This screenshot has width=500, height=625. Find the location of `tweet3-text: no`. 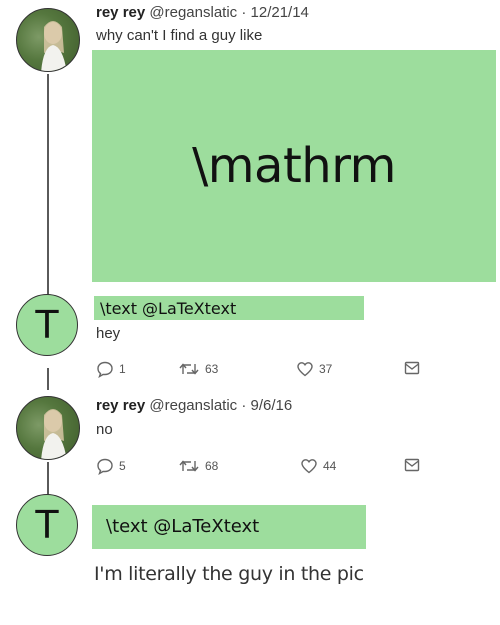

tweet3-text: no is located at coordinates (104, 429).